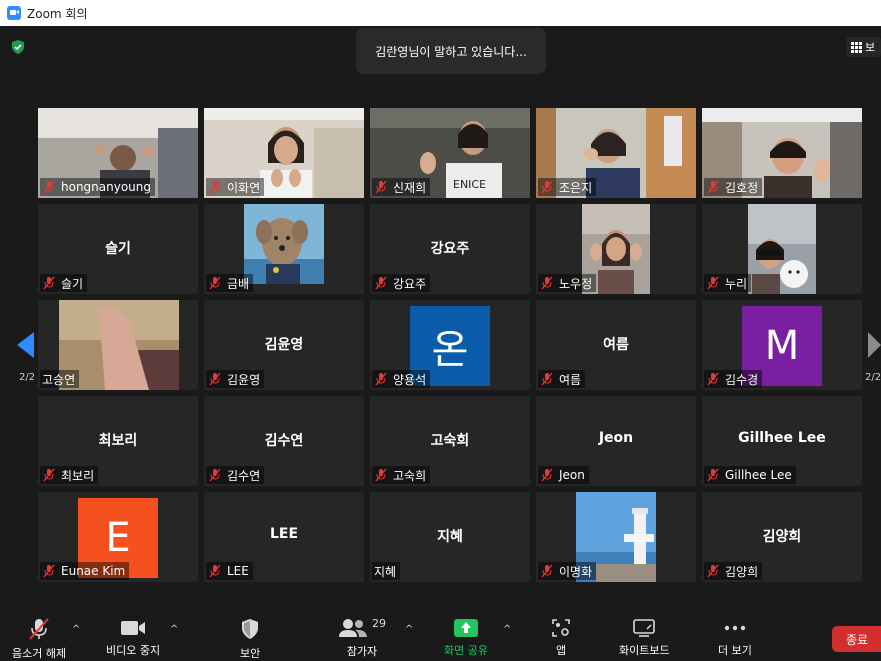  What do you see at coordinates (229, 571) in the screenshot?
I see `participant-name-tag: LEE` at bounding box center [229, 571].